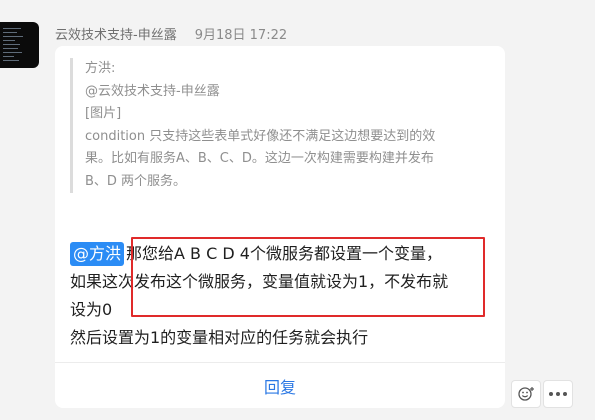 The width and height of the screenshot is (595, 420). What do you see at coordinates (260, 136) in the screenshot?
I see `quote-text-line: condition 只支持这些表单式好像还不满足这边想要达到的效` at bounding box center [260, 136].